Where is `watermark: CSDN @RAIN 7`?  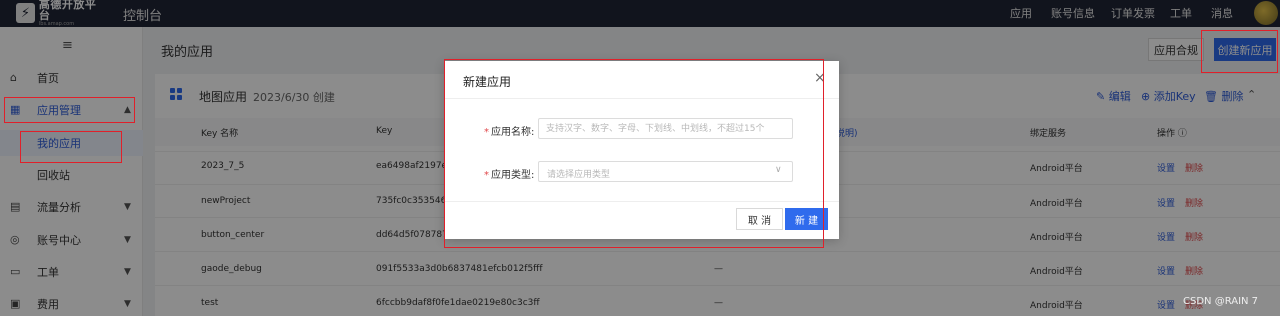
watermark: CSDN @RAIN 7 is located at coordinates (1221, 301).